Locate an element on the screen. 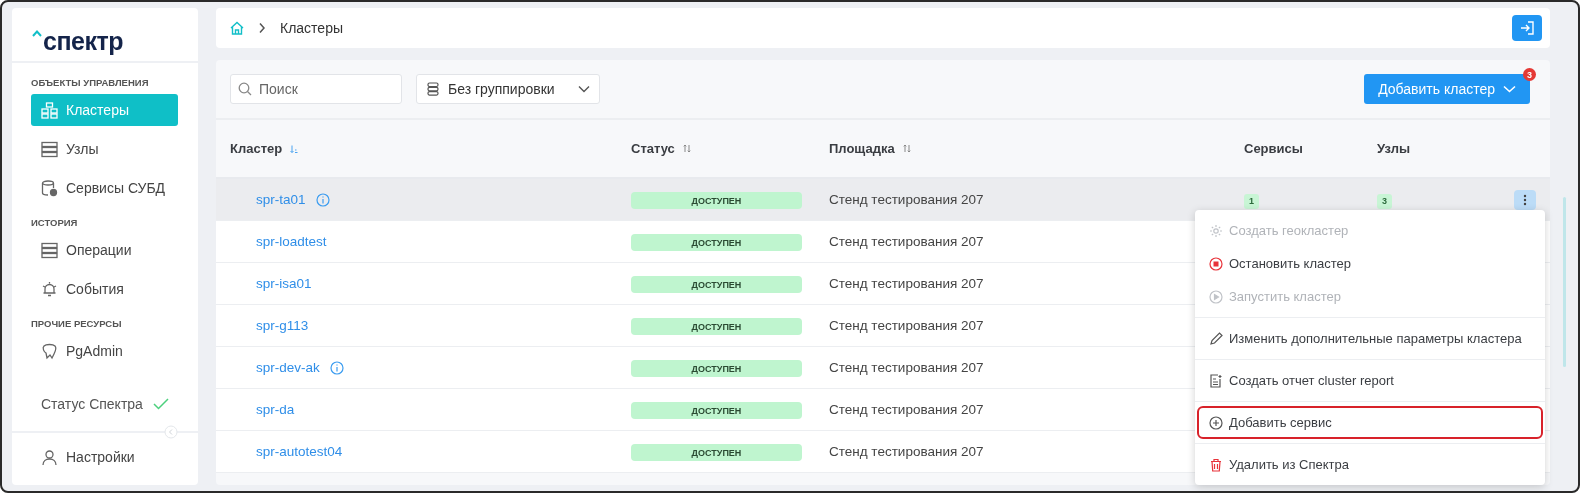 This screenshot has width=1580, height=493. grouping-dropdown: Без группировки is located at coordinates (508, 89).